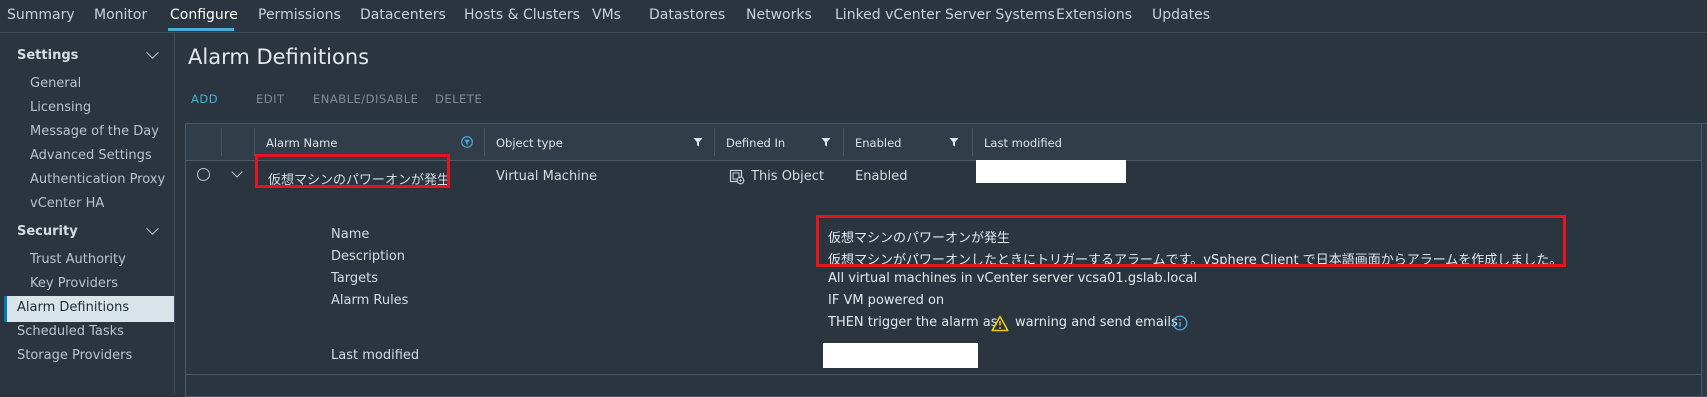 The image size is (1707, 397). What do you see at coordinates (779, 15) in the screenshot?
I see `tab-networks: Networks` at bounding box center [779, 15].